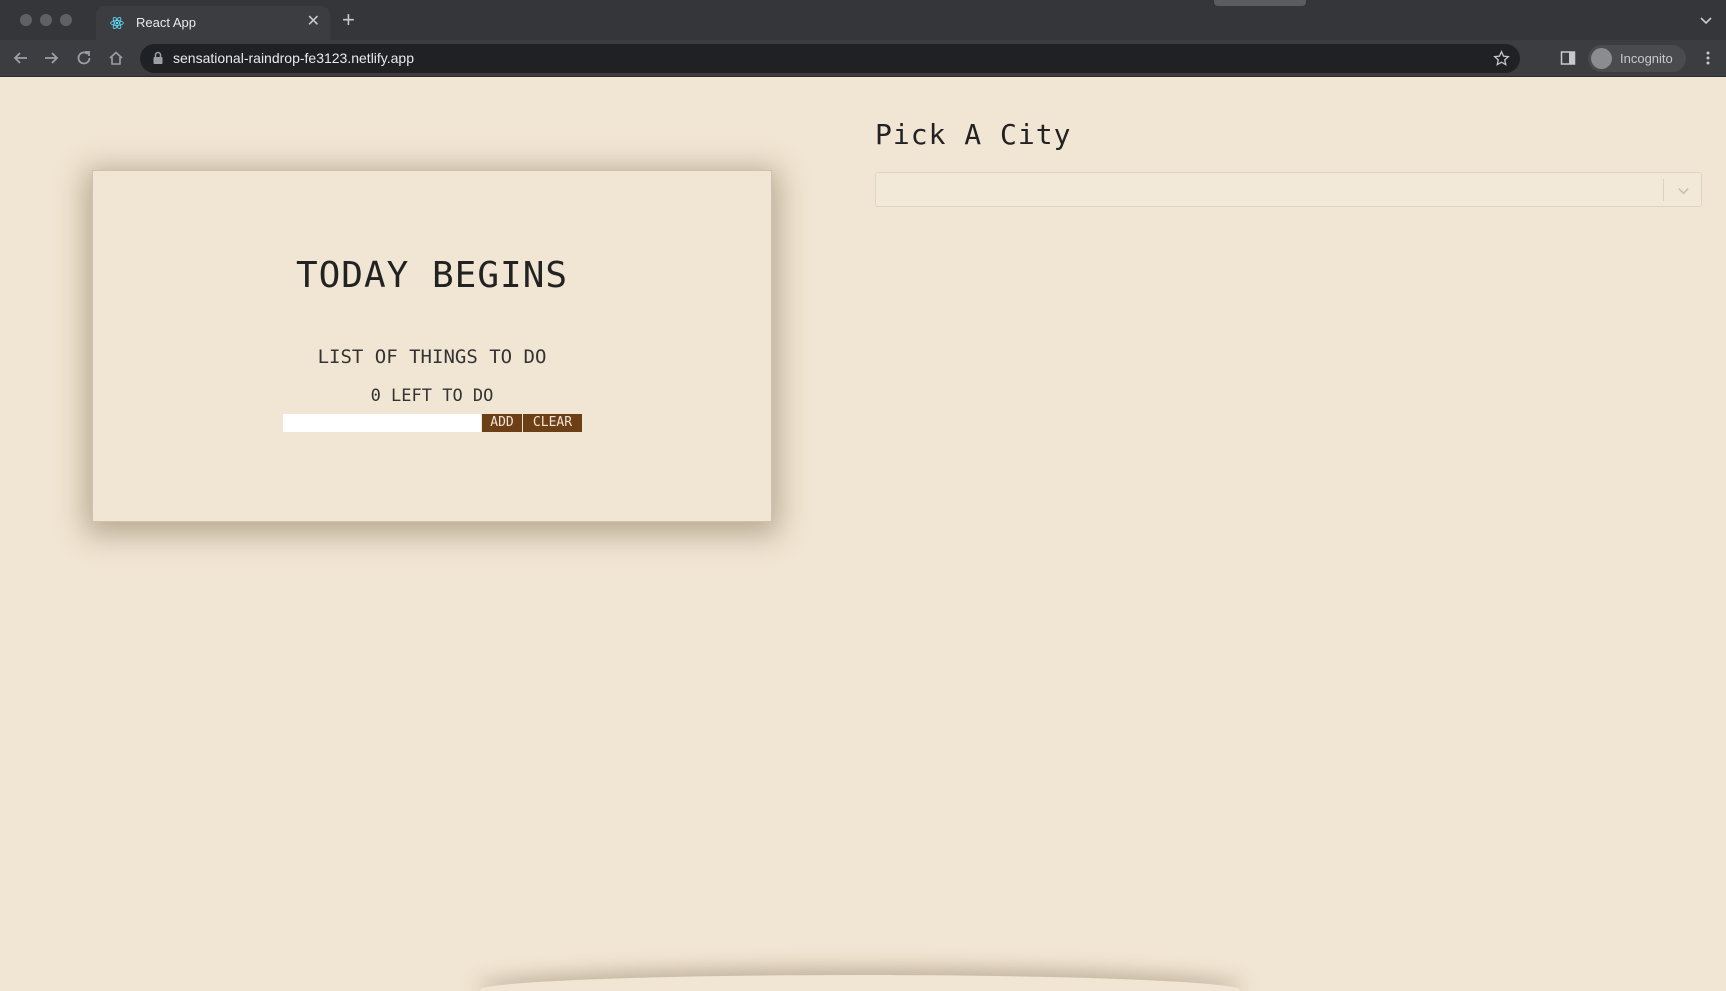  I want to click on more-menu-icon, so click(1708, 58).